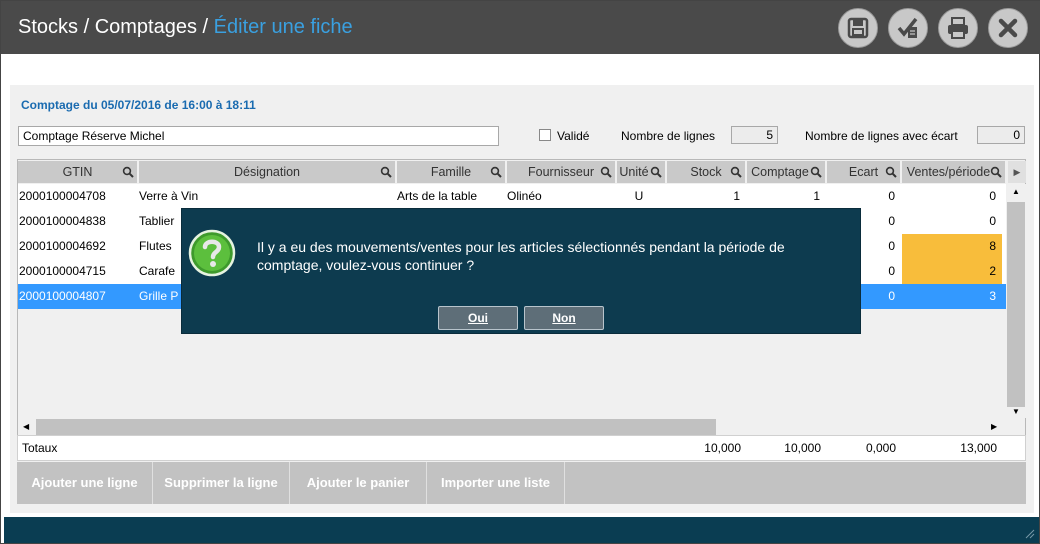 This screenshot has height=544, width=1040. I want to click on breadcrumb-current: Éditer une fiche, so click(283, 27).